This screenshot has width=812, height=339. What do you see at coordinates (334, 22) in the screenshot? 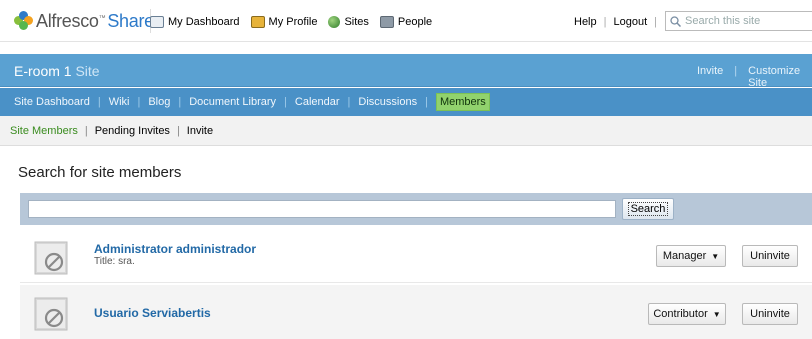
I see `sites-icon` at bounding box center [334, 22].